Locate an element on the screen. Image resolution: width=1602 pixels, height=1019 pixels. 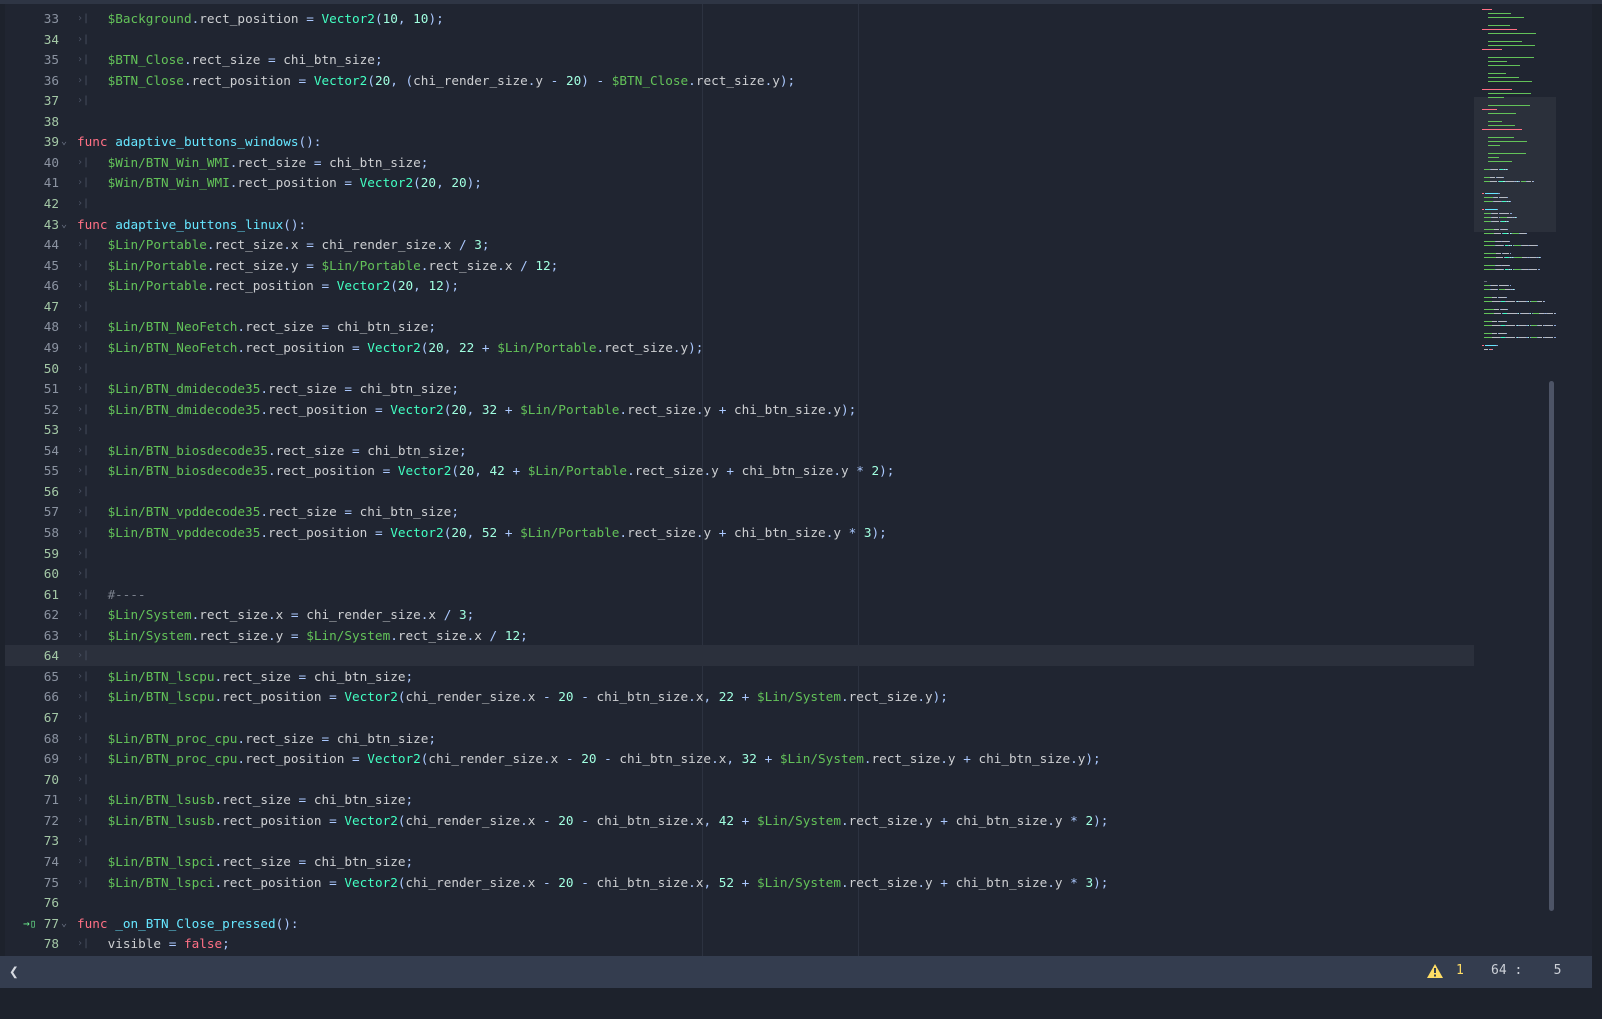
code-line: 34 ›| is located at coordinates (739, 39).